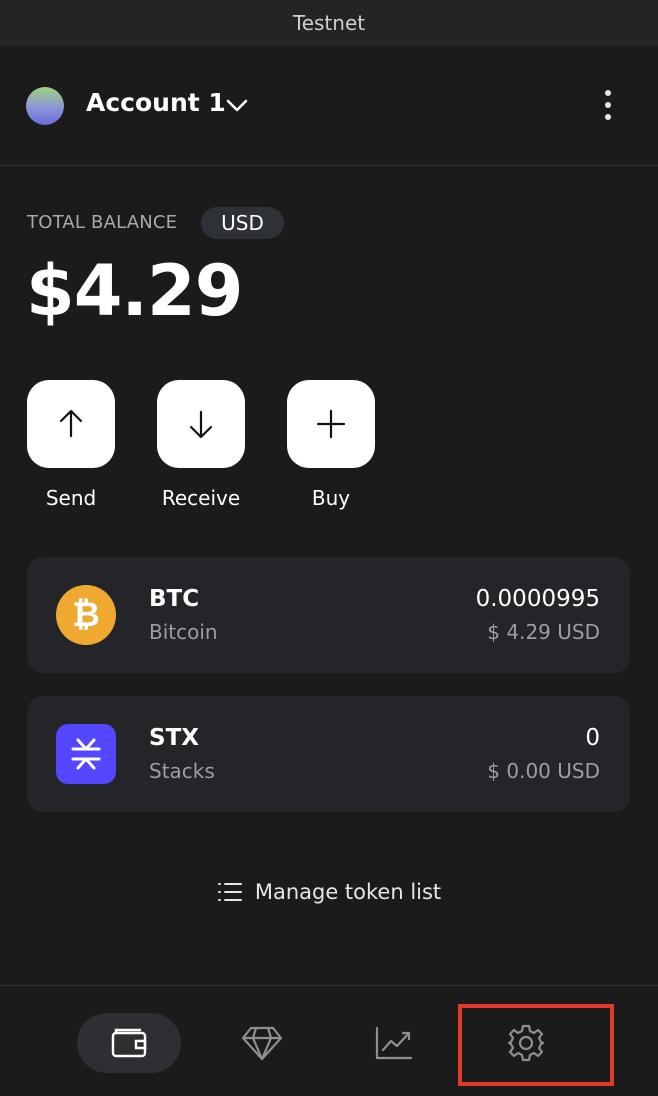 The image size is (658, 1096). What do you see at coordinates (86, 754) in the screenshot?
I see `stacks-icon` at bounding box center [86, 754].